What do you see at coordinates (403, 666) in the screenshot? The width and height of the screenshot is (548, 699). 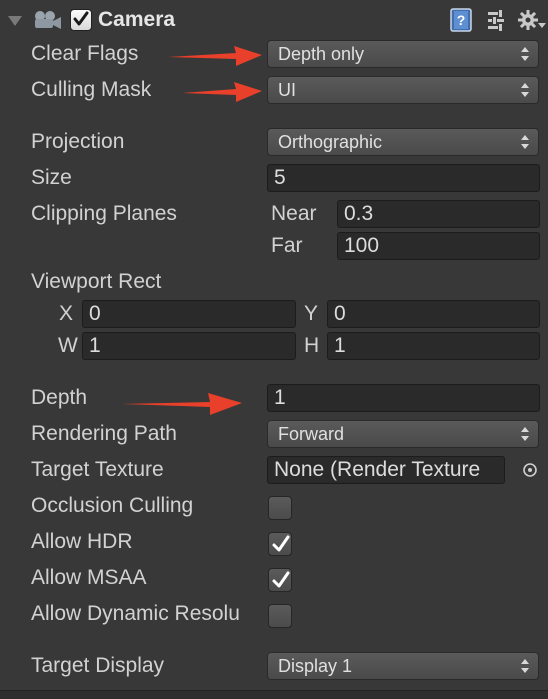 I see `target-display-dropdown: Display 1` at bounding box center [403, 666].